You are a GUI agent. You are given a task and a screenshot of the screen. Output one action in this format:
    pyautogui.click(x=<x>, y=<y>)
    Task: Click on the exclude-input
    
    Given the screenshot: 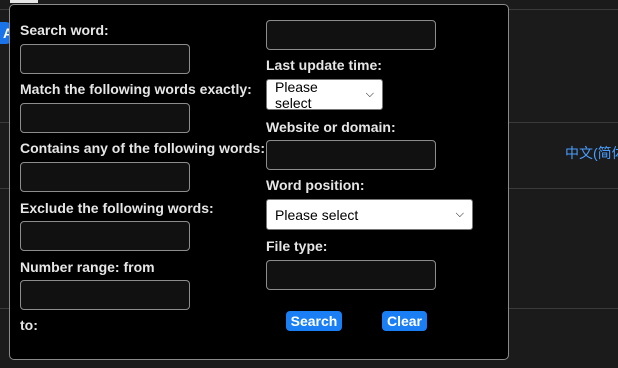 What is the action you would take?
    pyautogui.click(x=105, y=236)
    